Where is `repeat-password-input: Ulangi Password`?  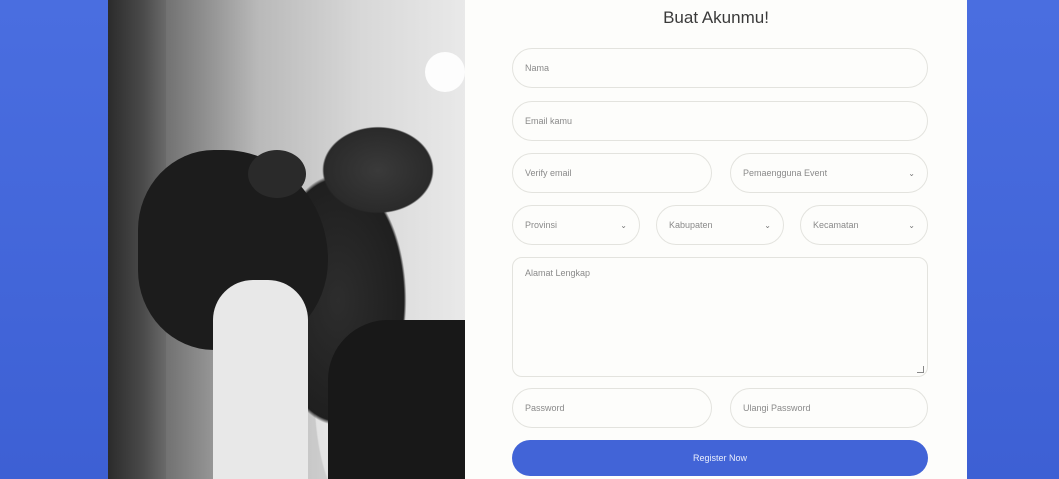
repeat-password-input: Ulangi Password is located at coordinates (829, 408).